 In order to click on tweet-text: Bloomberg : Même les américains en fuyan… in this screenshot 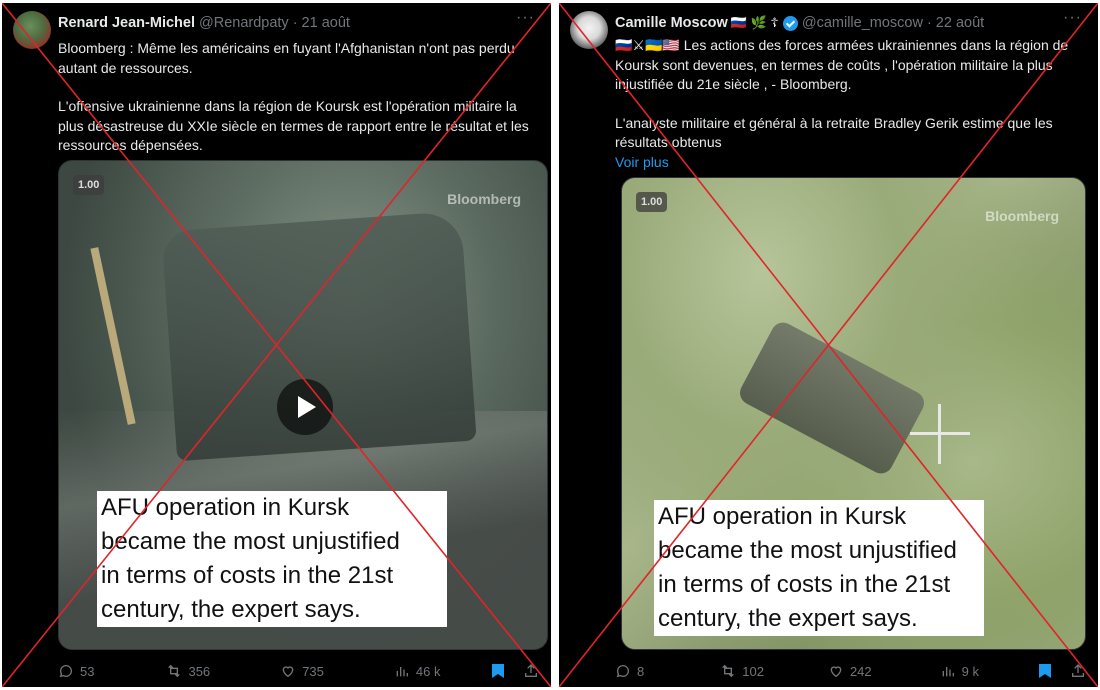, I will do `click(298, 97)`.